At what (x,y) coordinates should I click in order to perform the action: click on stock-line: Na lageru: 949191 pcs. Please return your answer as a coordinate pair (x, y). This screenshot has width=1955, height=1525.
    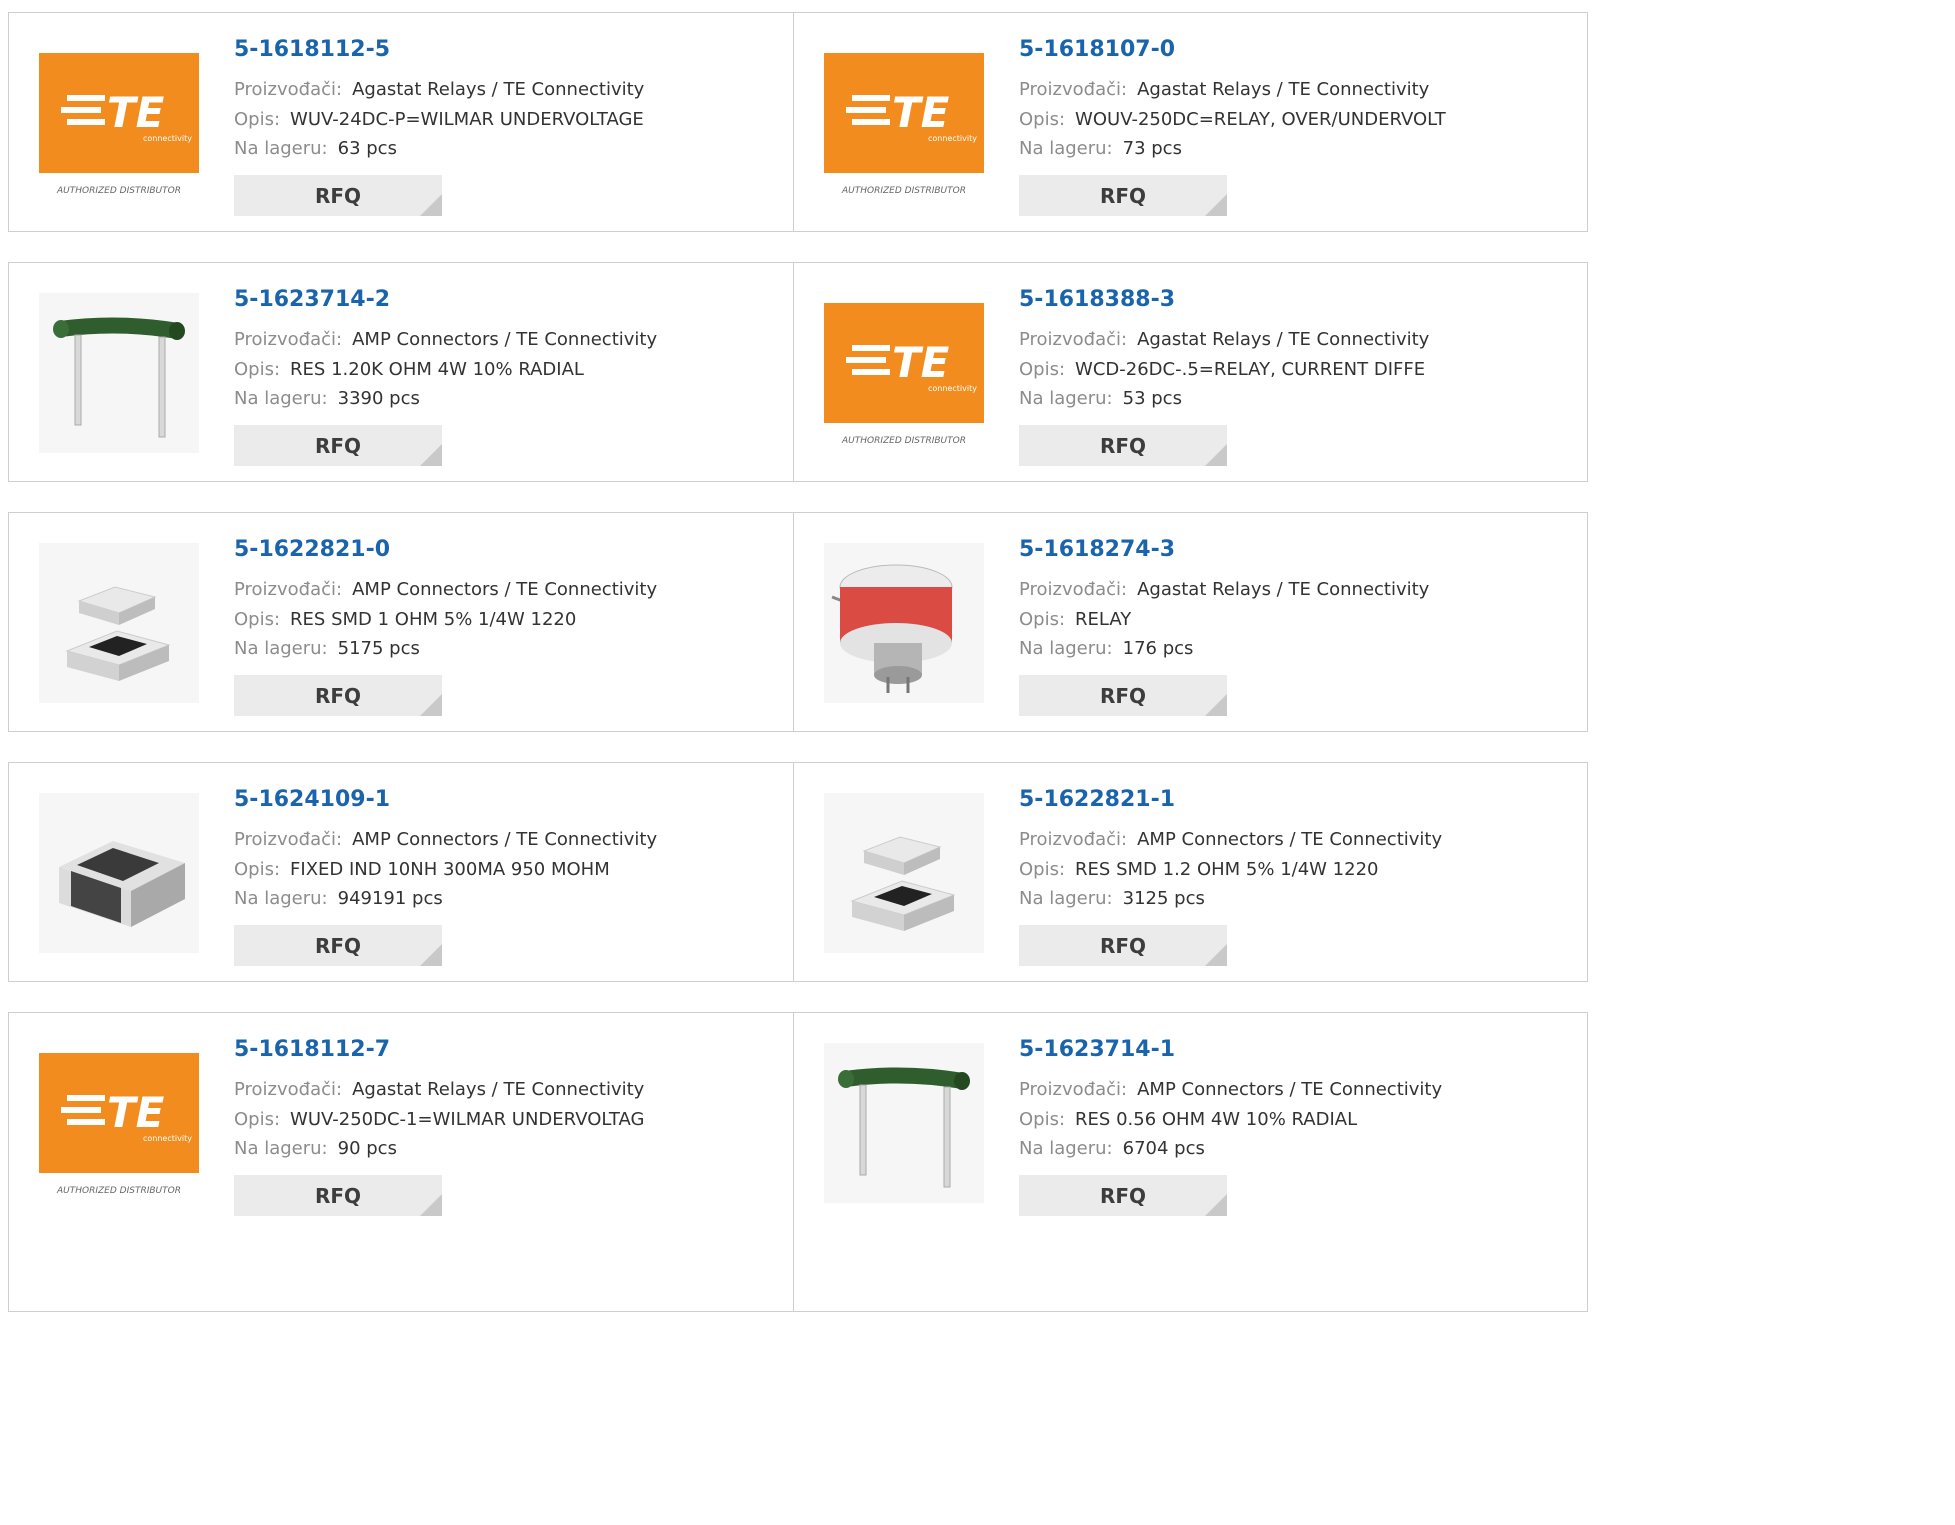
    Looking at the image, I should click on (338, 898).